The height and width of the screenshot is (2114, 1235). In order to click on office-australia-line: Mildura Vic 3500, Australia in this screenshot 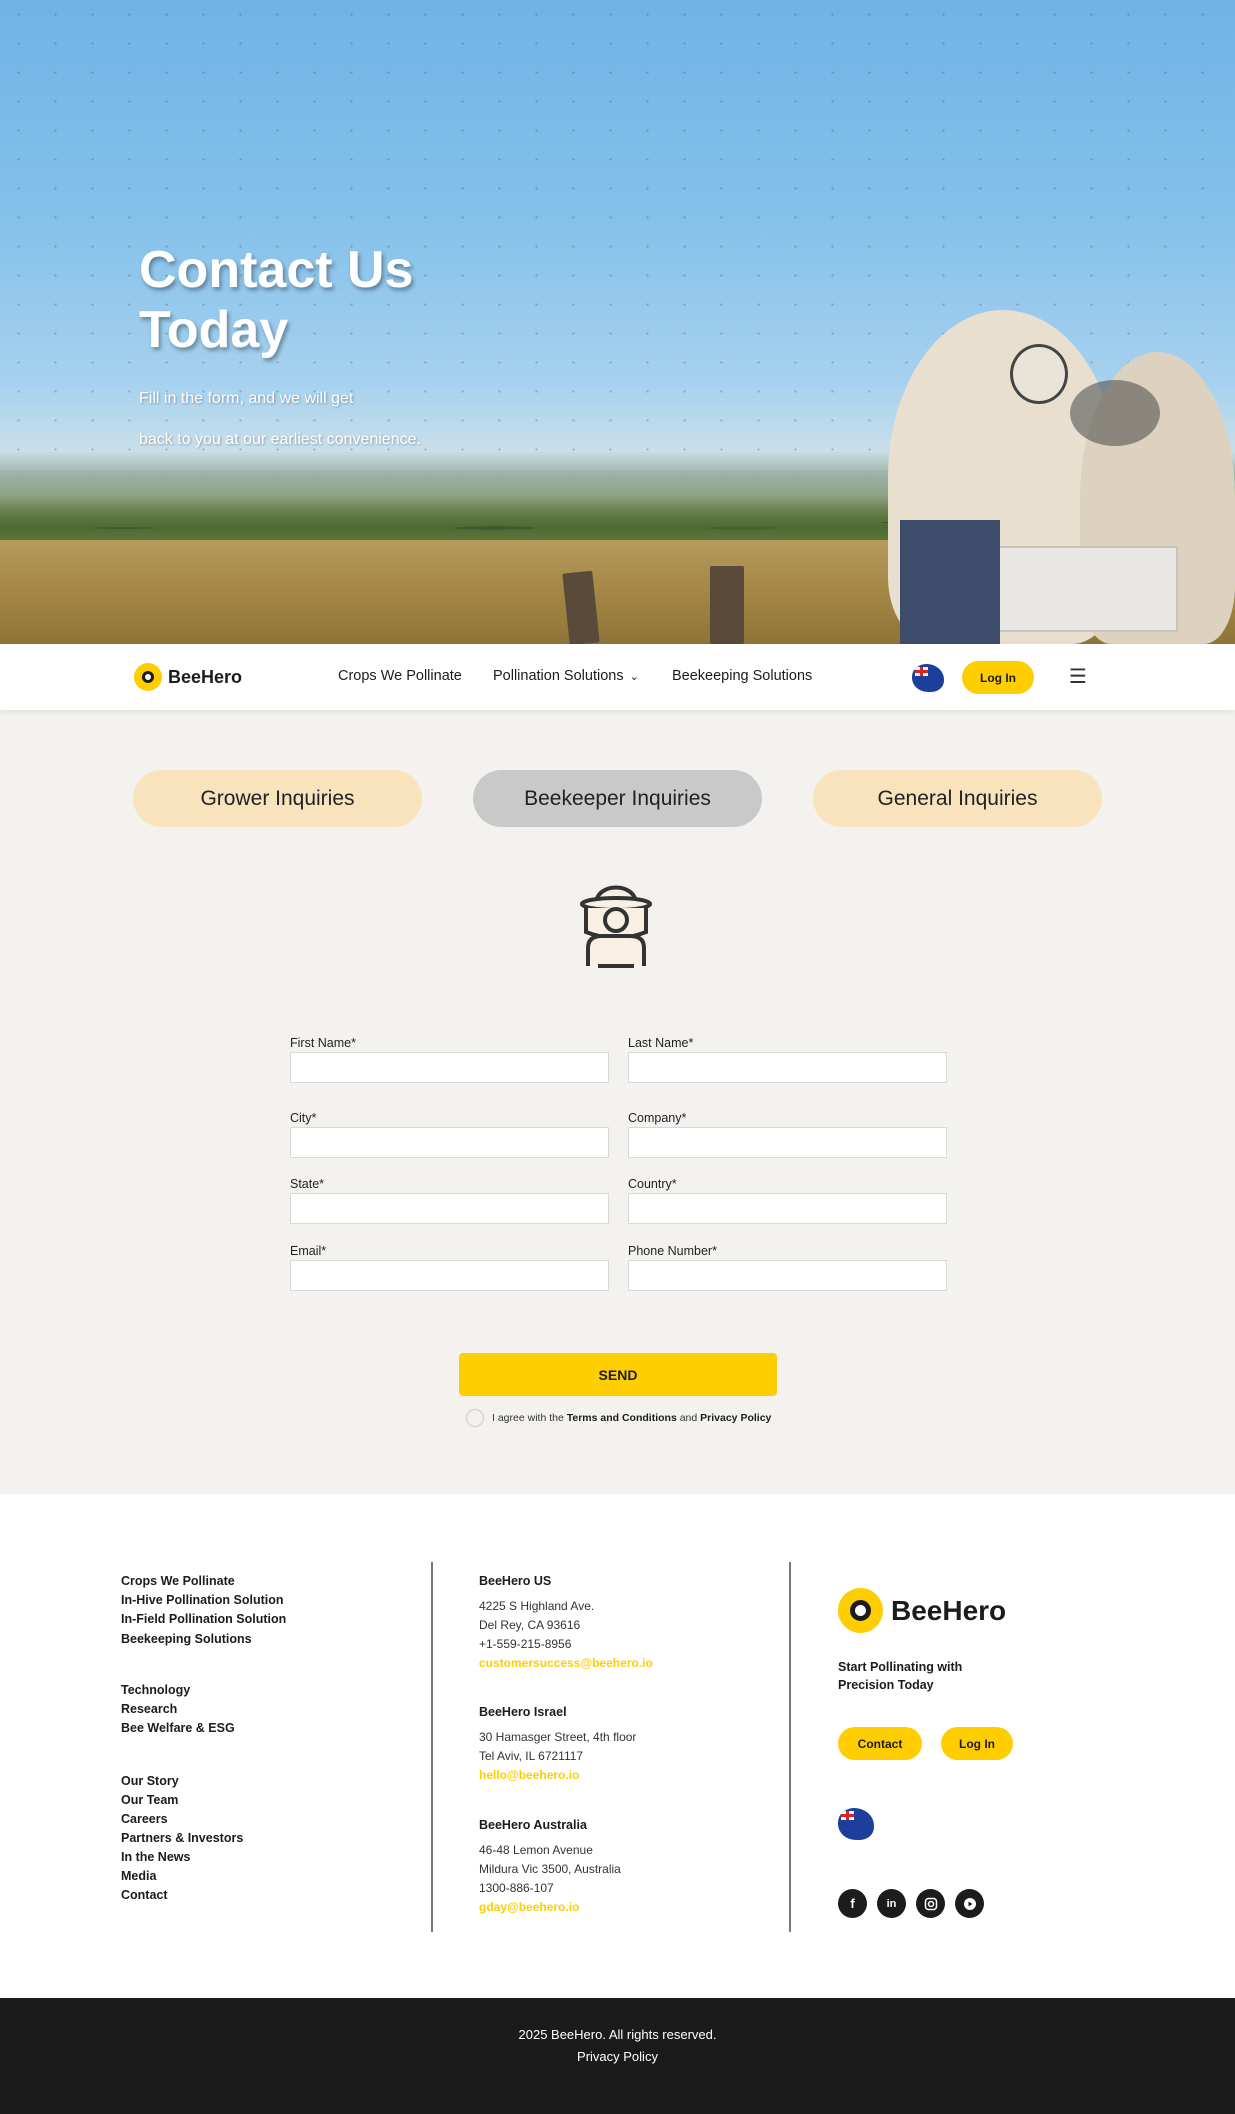, I will do `click(550, 1869)`.